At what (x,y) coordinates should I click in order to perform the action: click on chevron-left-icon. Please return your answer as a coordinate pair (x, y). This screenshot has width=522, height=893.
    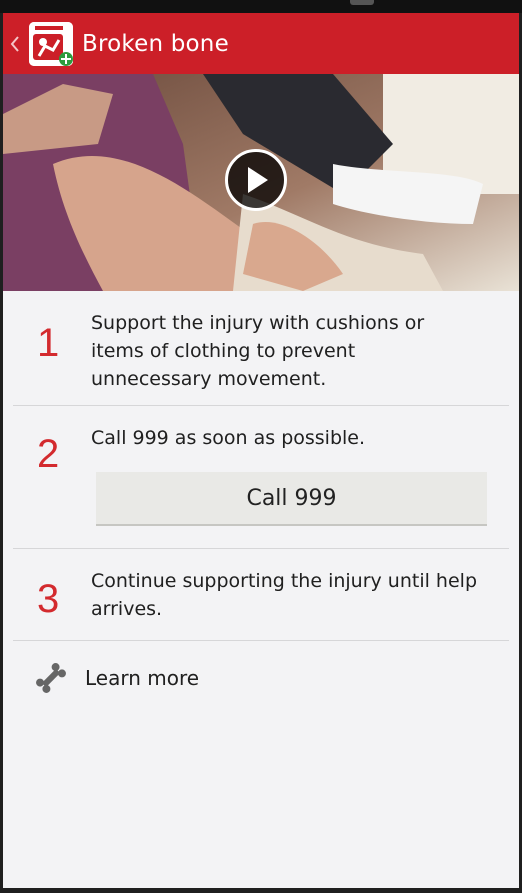
    Looking at the image, I should click on (14, 43).